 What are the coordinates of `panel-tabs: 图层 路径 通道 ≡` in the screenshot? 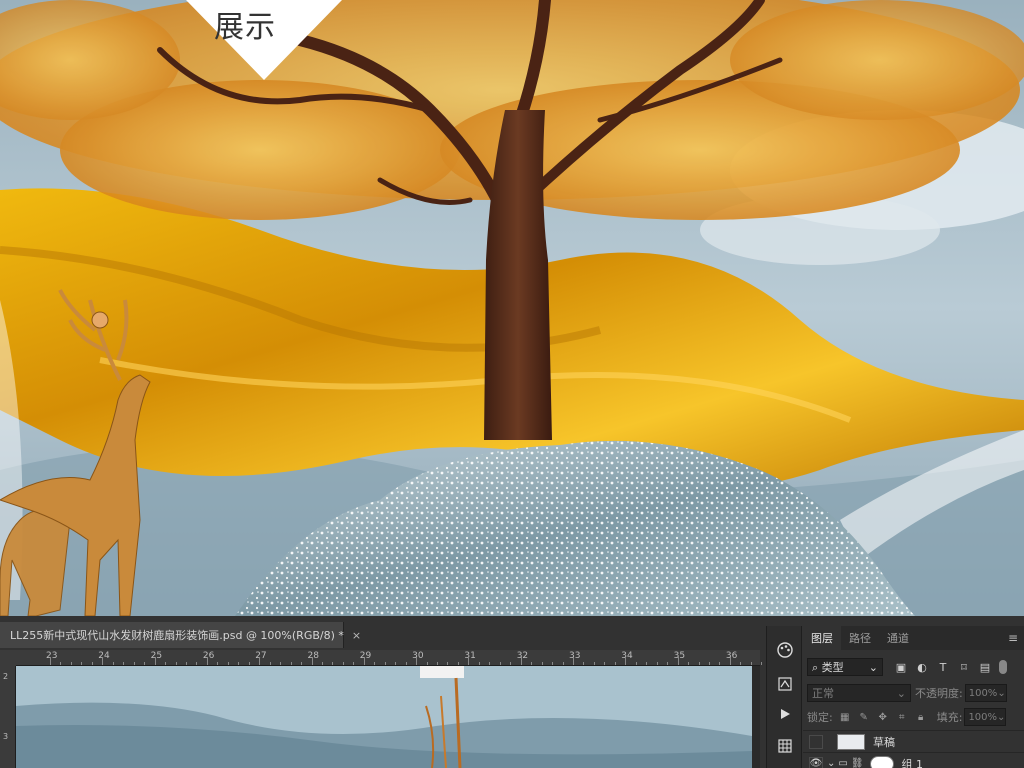 It's located at (913, 638).